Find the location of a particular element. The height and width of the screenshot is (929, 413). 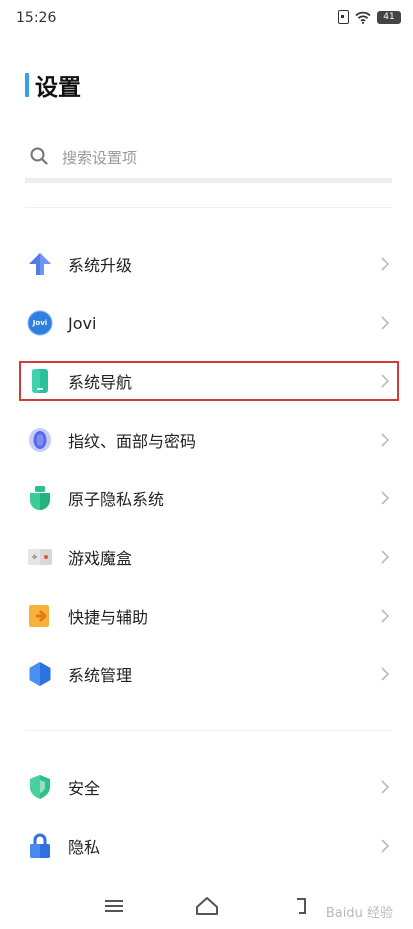

navigation-bar: Baidu 经验 is located at coordinates (206, 907).